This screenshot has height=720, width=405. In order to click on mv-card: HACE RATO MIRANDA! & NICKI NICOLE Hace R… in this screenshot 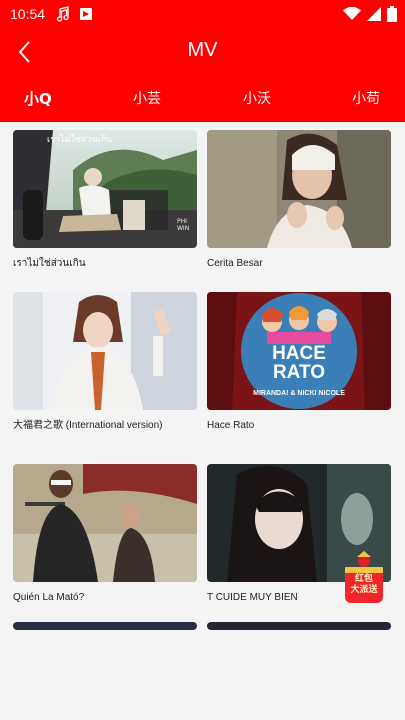, I will do `click(299, 362)`.